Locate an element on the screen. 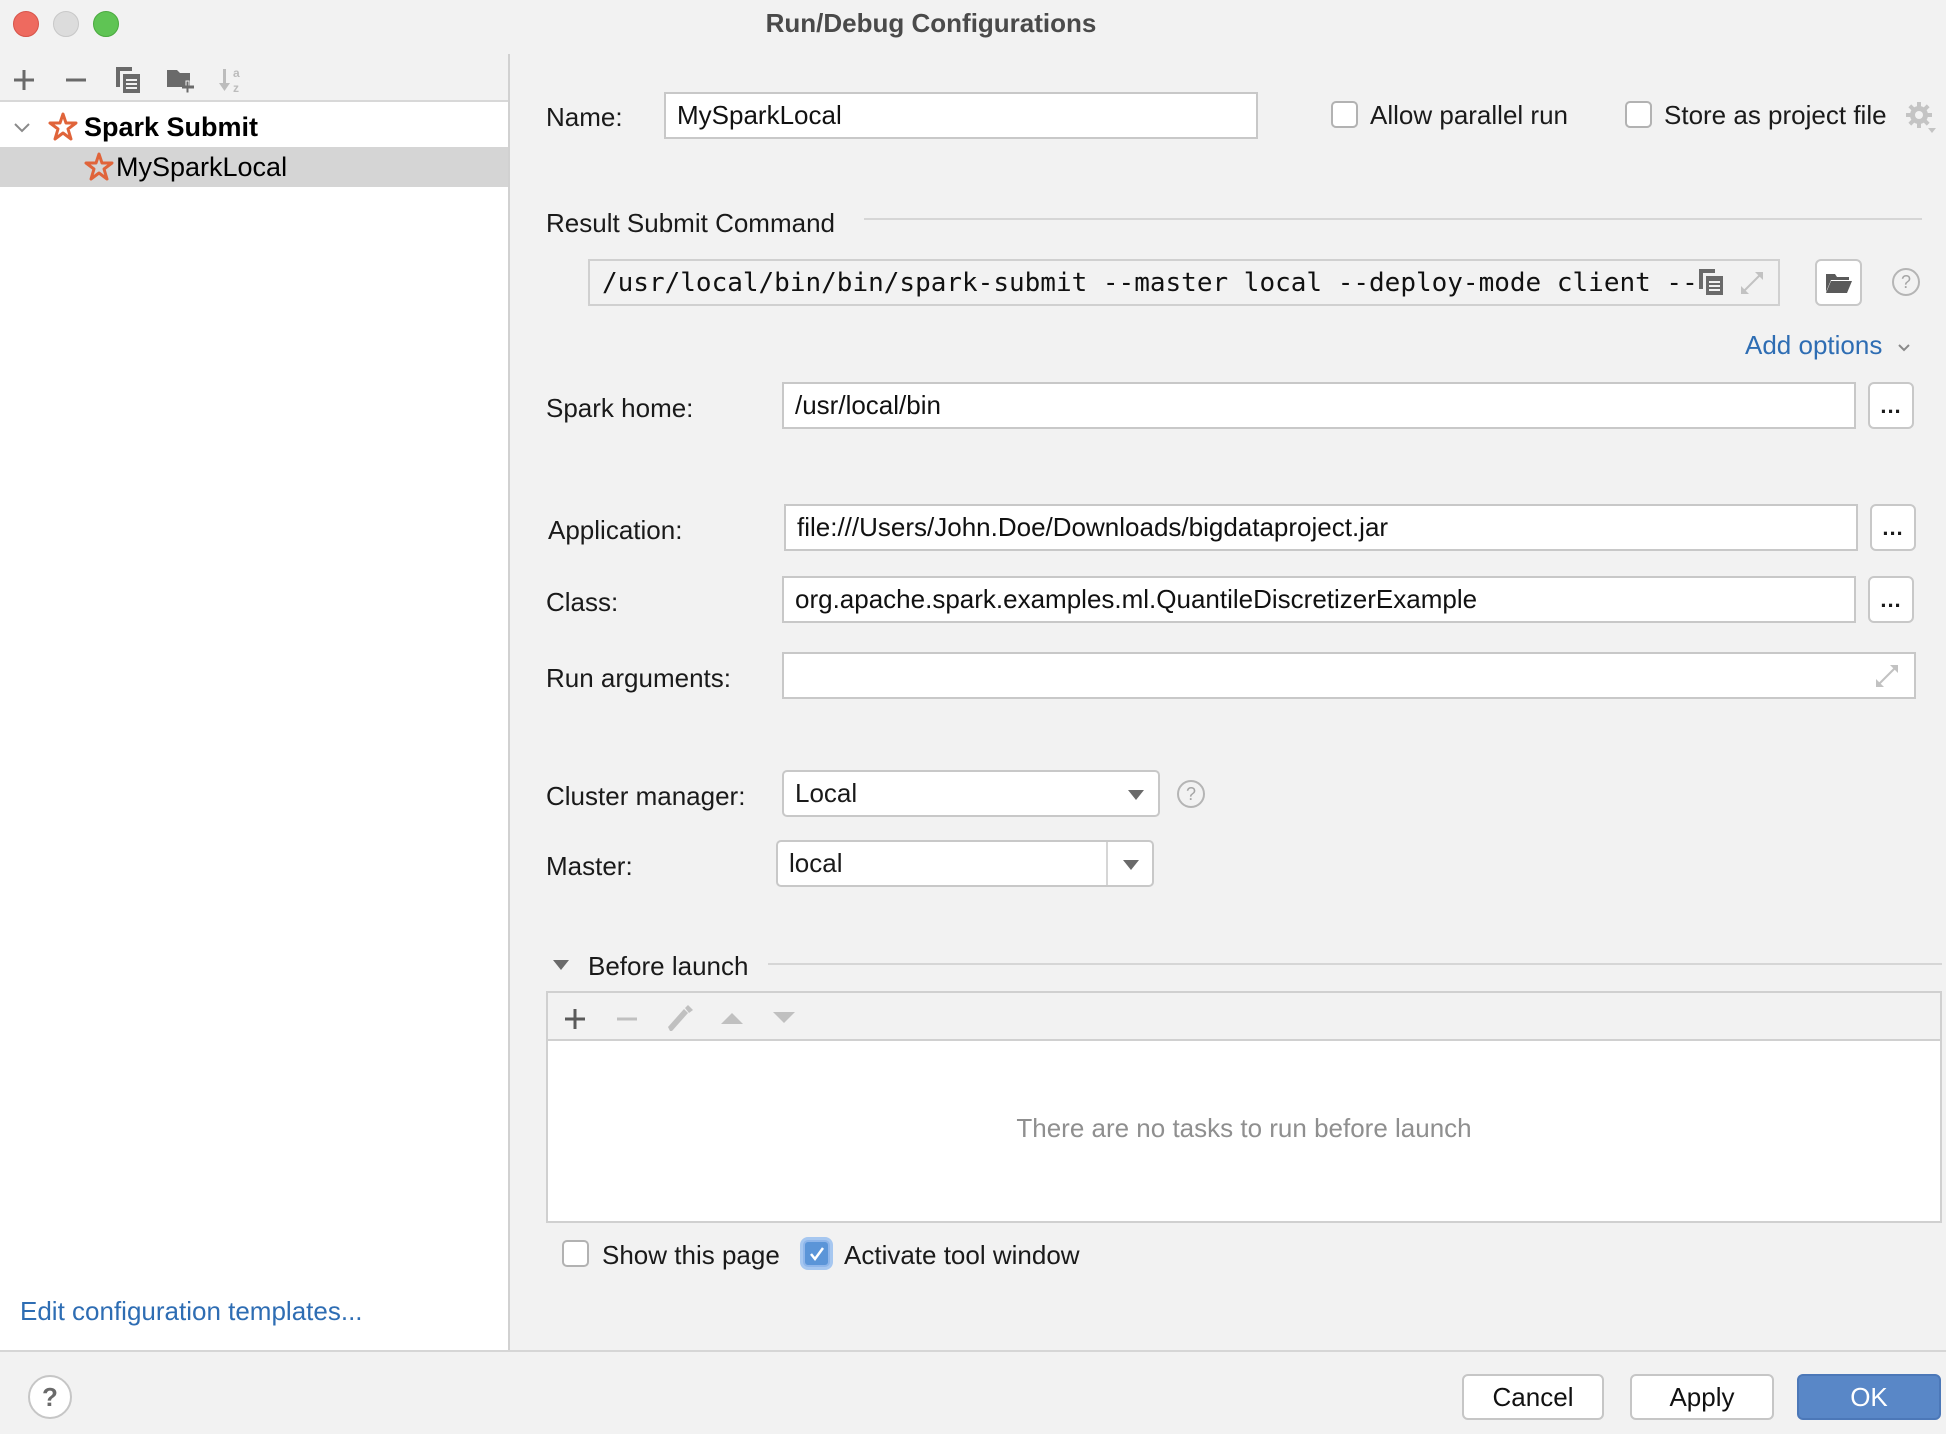  move-down-icon is located at coordinates (784, 1018).